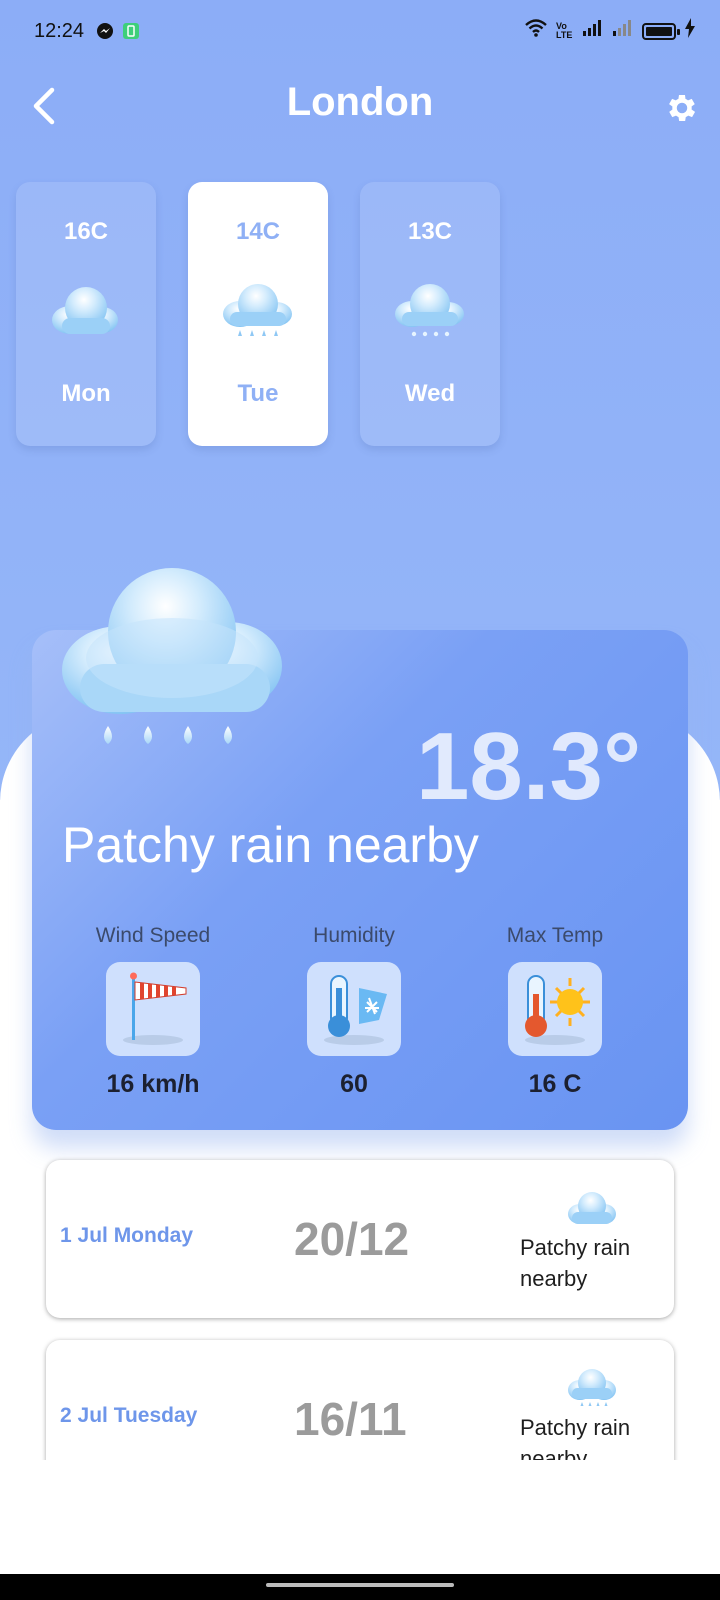  What do you see at coordinates (352, 1239) in the screenshot?
I see `forecast-temps: 20/12` at bounding box center [352, 1239].